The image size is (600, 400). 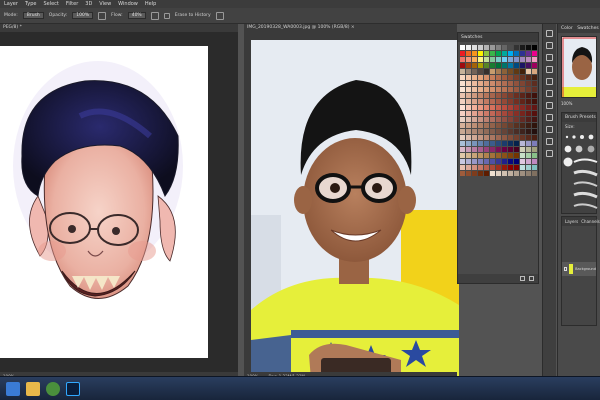 I want to click on erase-to-history-checkbox, so click(x=166, y=15).